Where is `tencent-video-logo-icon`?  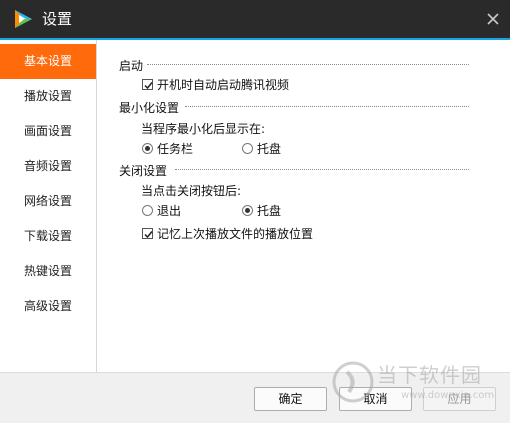
tencent-video-logo-icon is located at coordinates (23, 19).